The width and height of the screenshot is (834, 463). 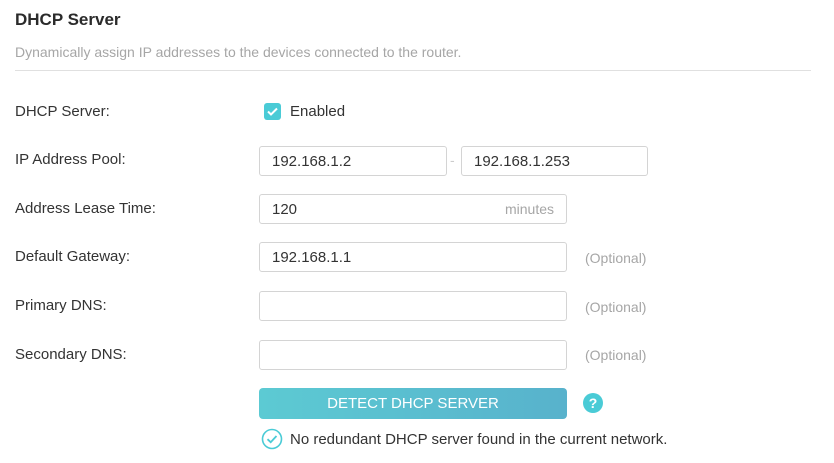 What do you see at coordinates (616, 355) in the screenshot?
I see `secondary-dns-optional-hint: (Optional)` at bounding box center [616, 355].